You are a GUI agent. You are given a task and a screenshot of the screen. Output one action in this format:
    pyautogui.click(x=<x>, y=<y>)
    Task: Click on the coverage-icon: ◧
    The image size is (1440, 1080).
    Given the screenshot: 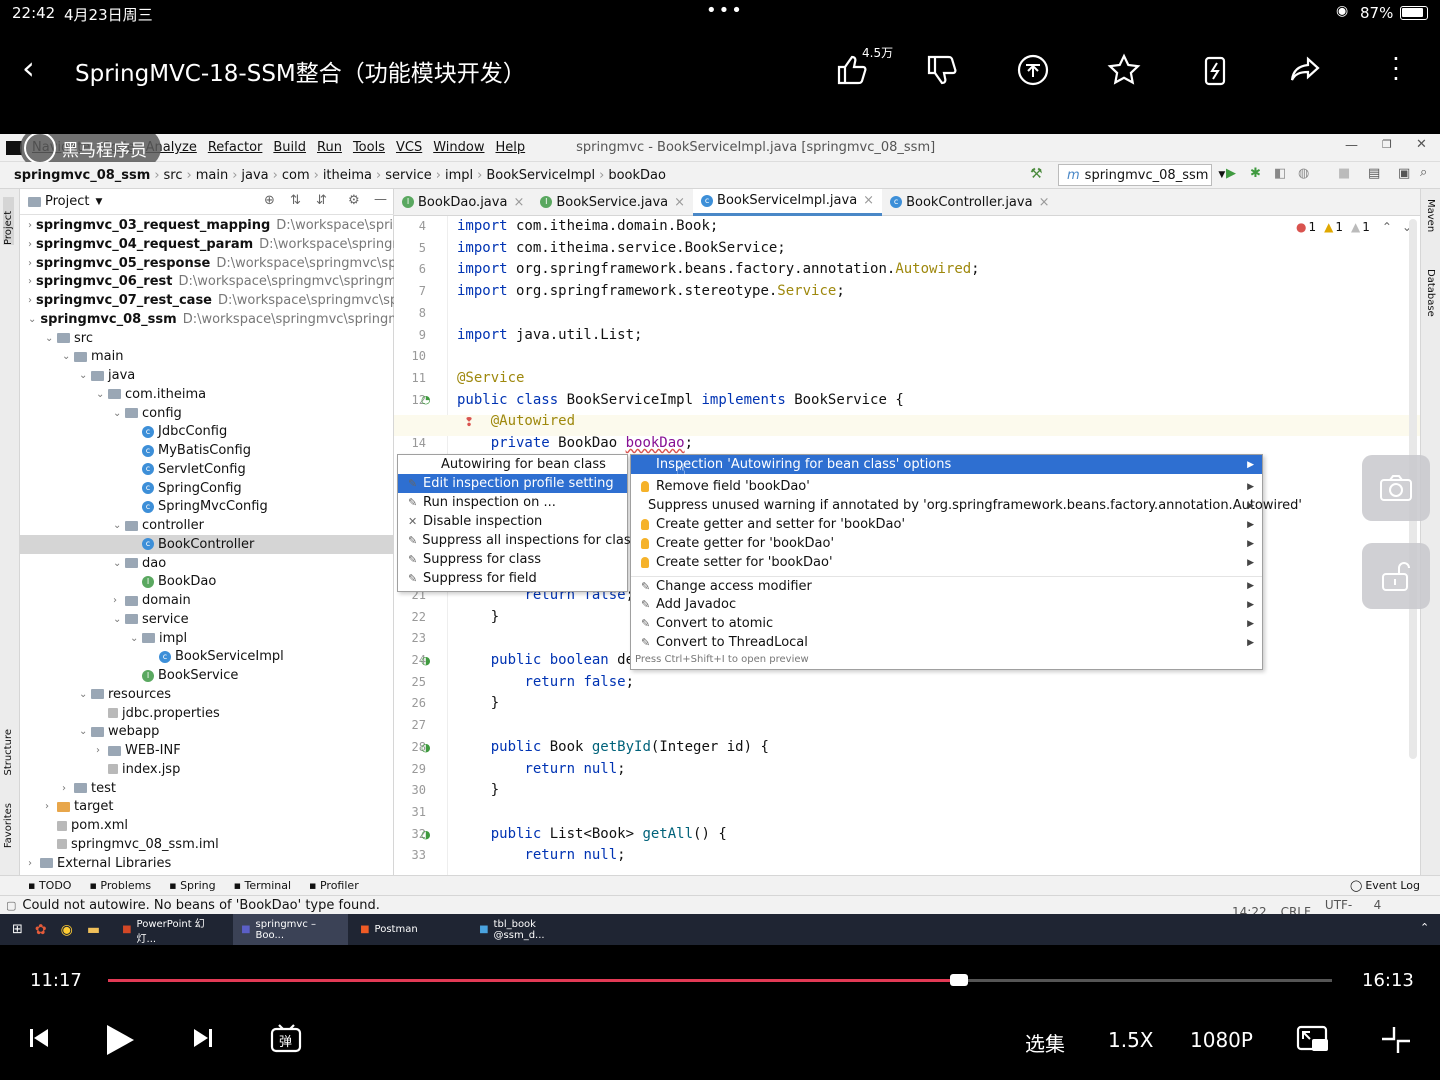 What is the action you would take?
    pyautogui.click(x=1280, y=173)
    